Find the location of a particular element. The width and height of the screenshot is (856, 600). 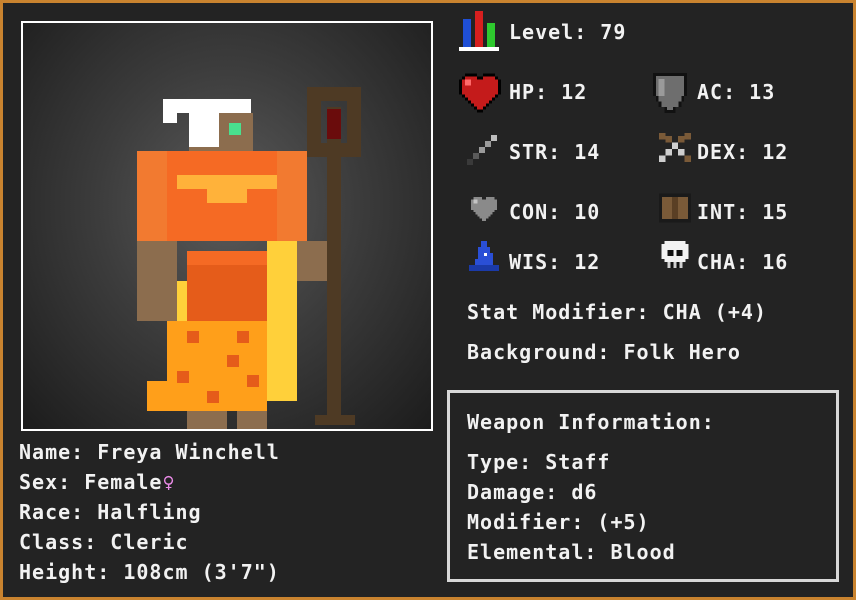

str-stat: STR: 14 is located at coordinates (555, 152).